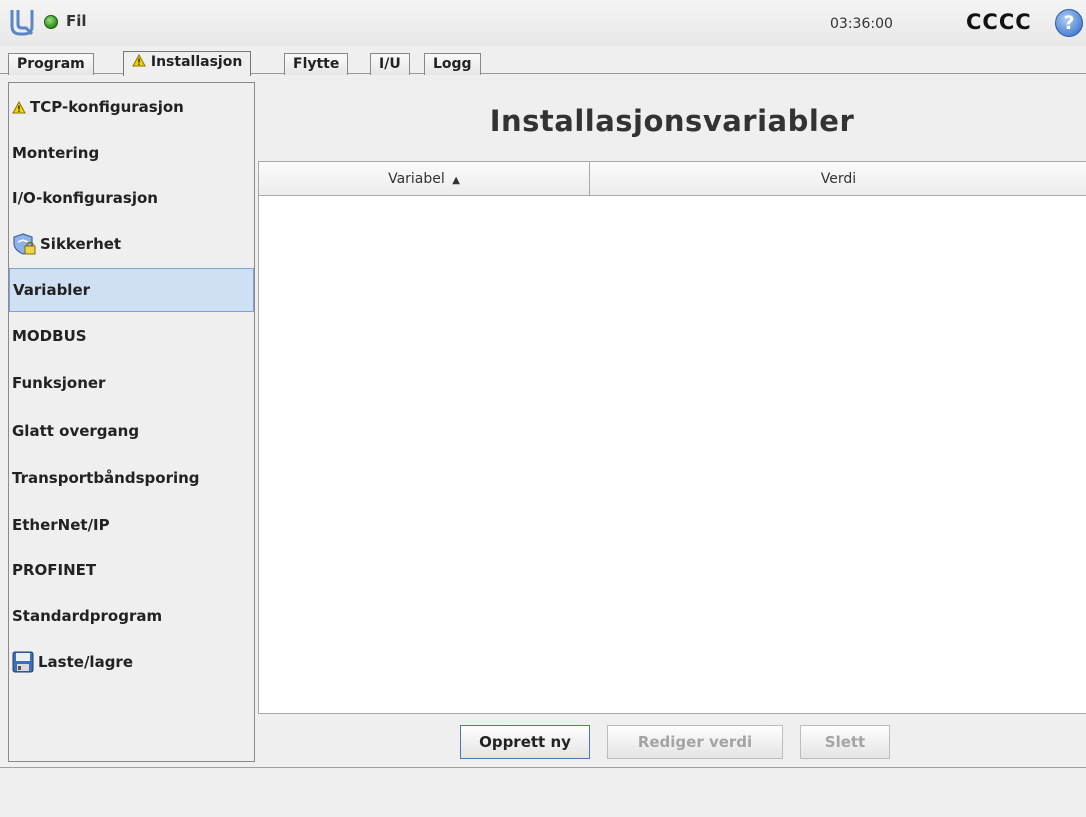 The width and height of the screenshot is (1086, 817). Describe the element at coordinates (49, 336) in the screenshot. I see `sidebar-item-label: MODBUS` at that location.